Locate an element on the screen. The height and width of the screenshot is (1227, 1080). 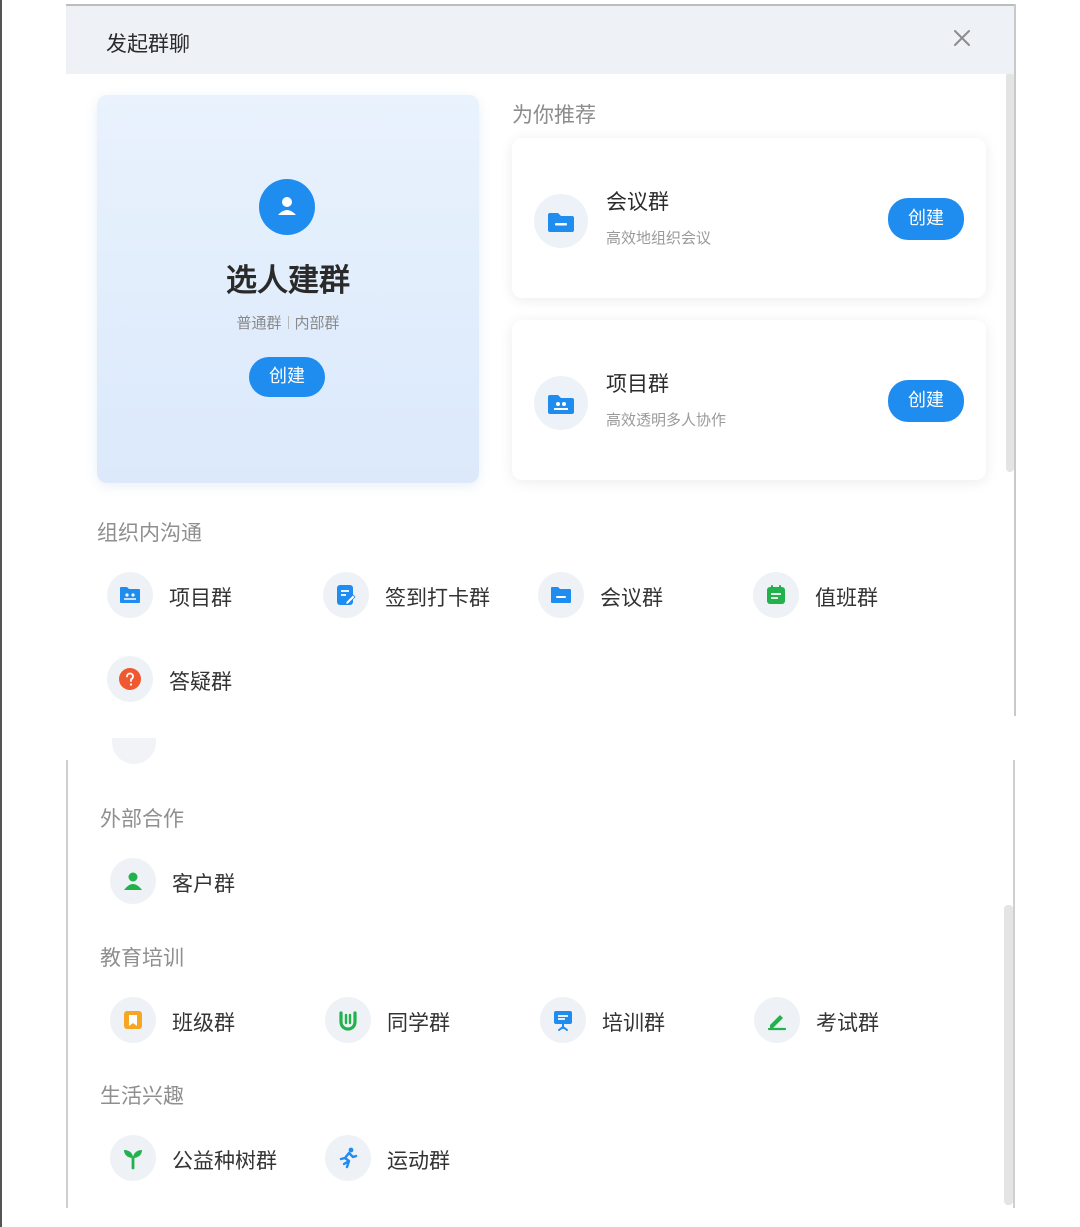
pencil-icon is located at coordinates (777, 1020).